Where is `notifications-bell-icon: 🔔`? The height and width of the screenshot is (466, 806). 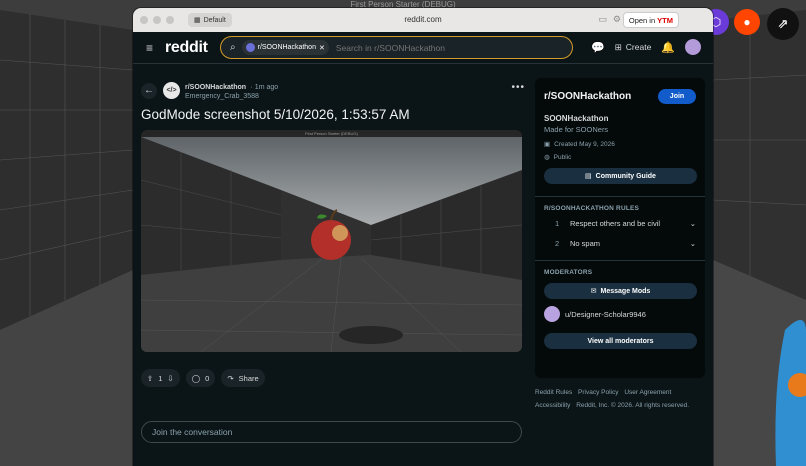
notifications-bell-icon: 🔔 is located at coordinates (668, 47).